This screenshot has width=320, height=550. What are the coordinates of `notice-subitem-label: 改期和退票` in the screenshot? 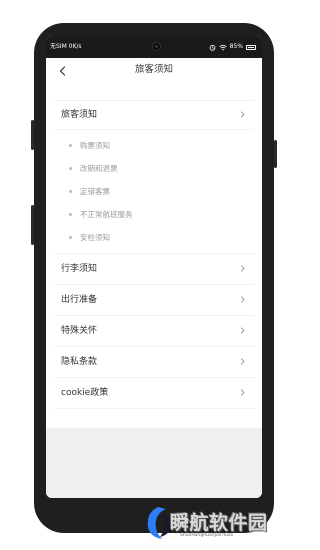 It's located at (99, 168).